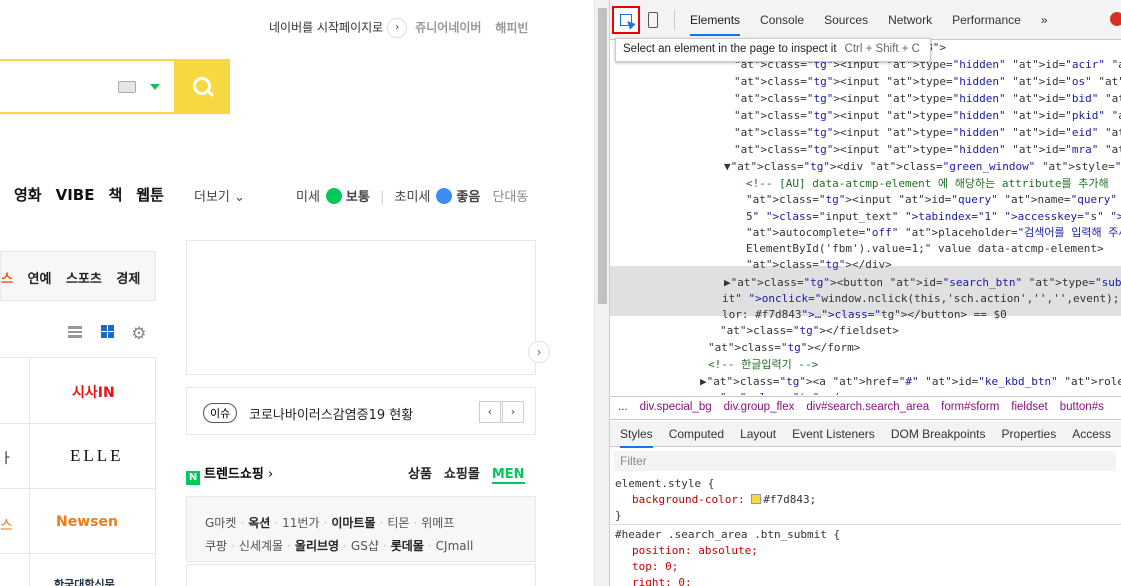 This screenshot has width=1121, height=586. Describe the element at coordinates (695, 551) in the screenshot. I see `css-declaration: position: absolute;` at that location.